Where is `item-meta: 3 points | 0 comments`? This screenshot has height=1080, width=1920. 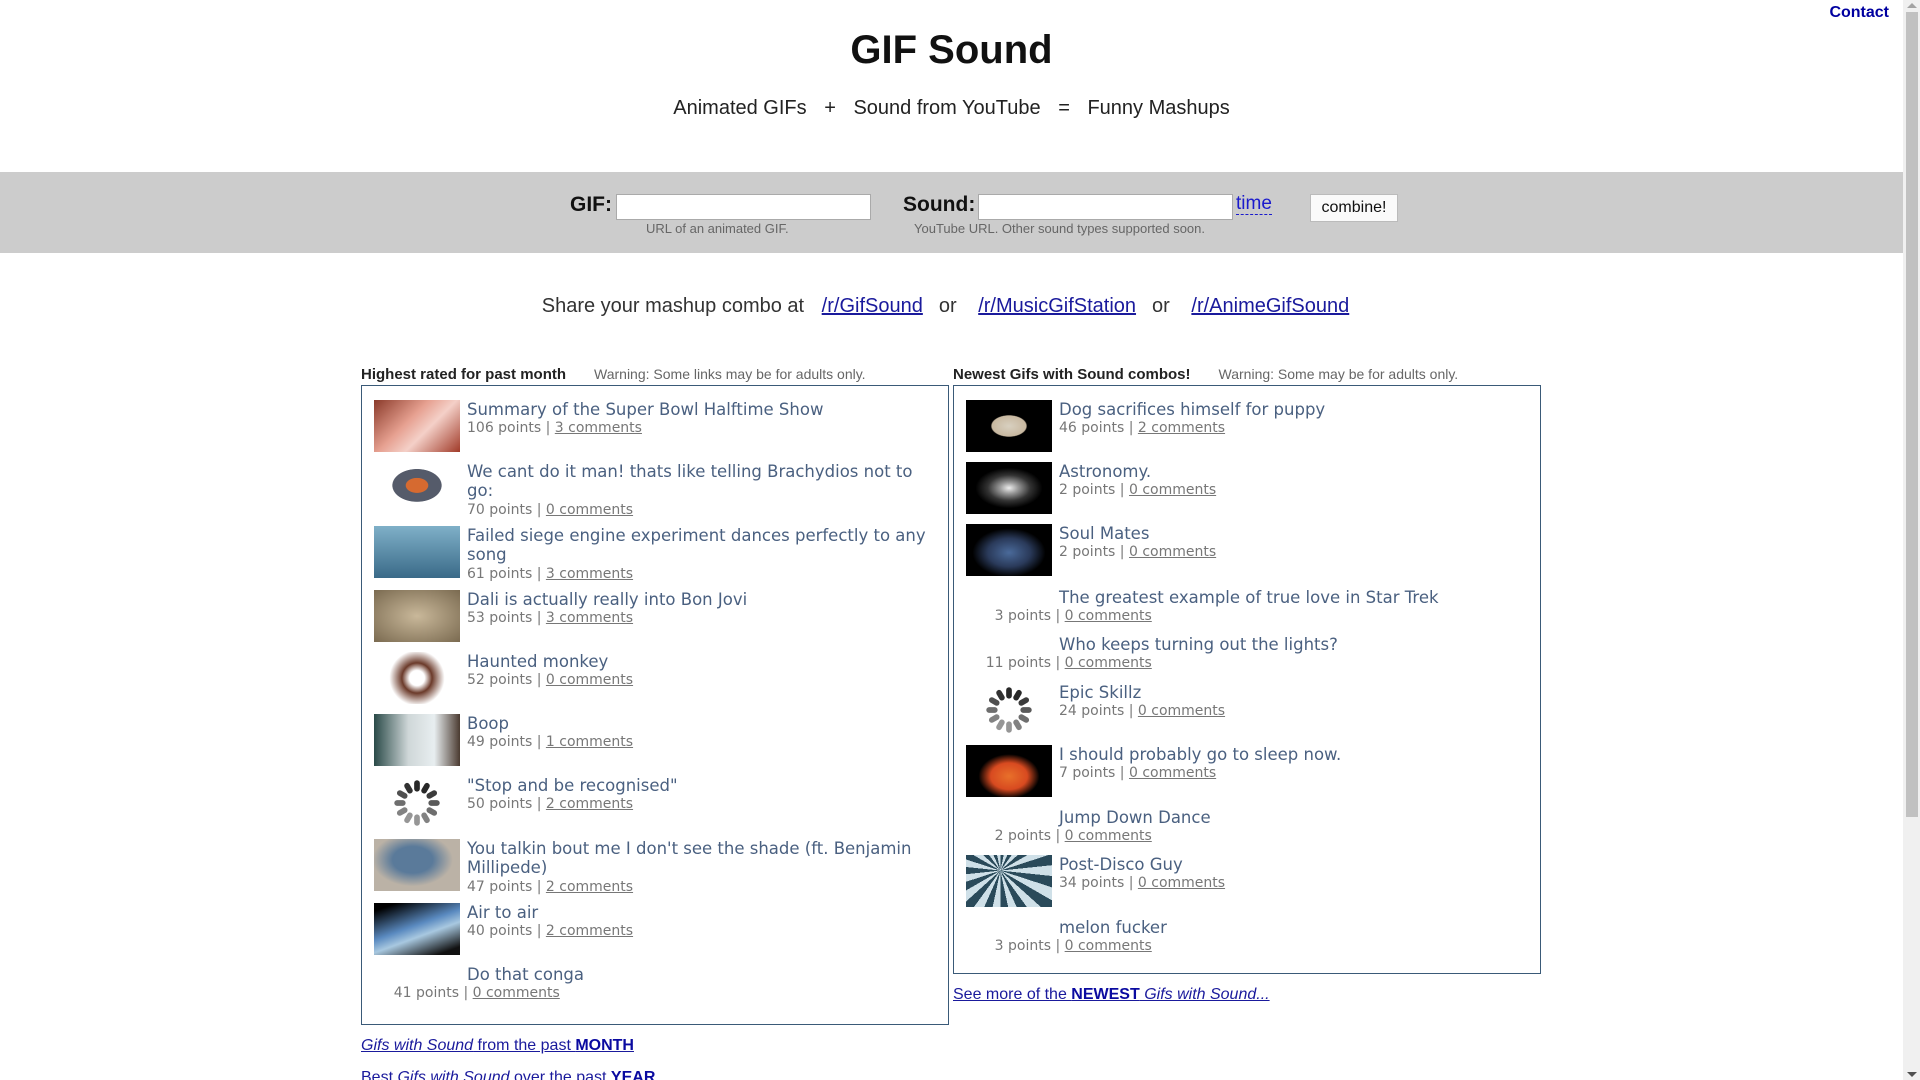 item-meta: 3 points | 0 comments is located at coordinates (1073, 616).